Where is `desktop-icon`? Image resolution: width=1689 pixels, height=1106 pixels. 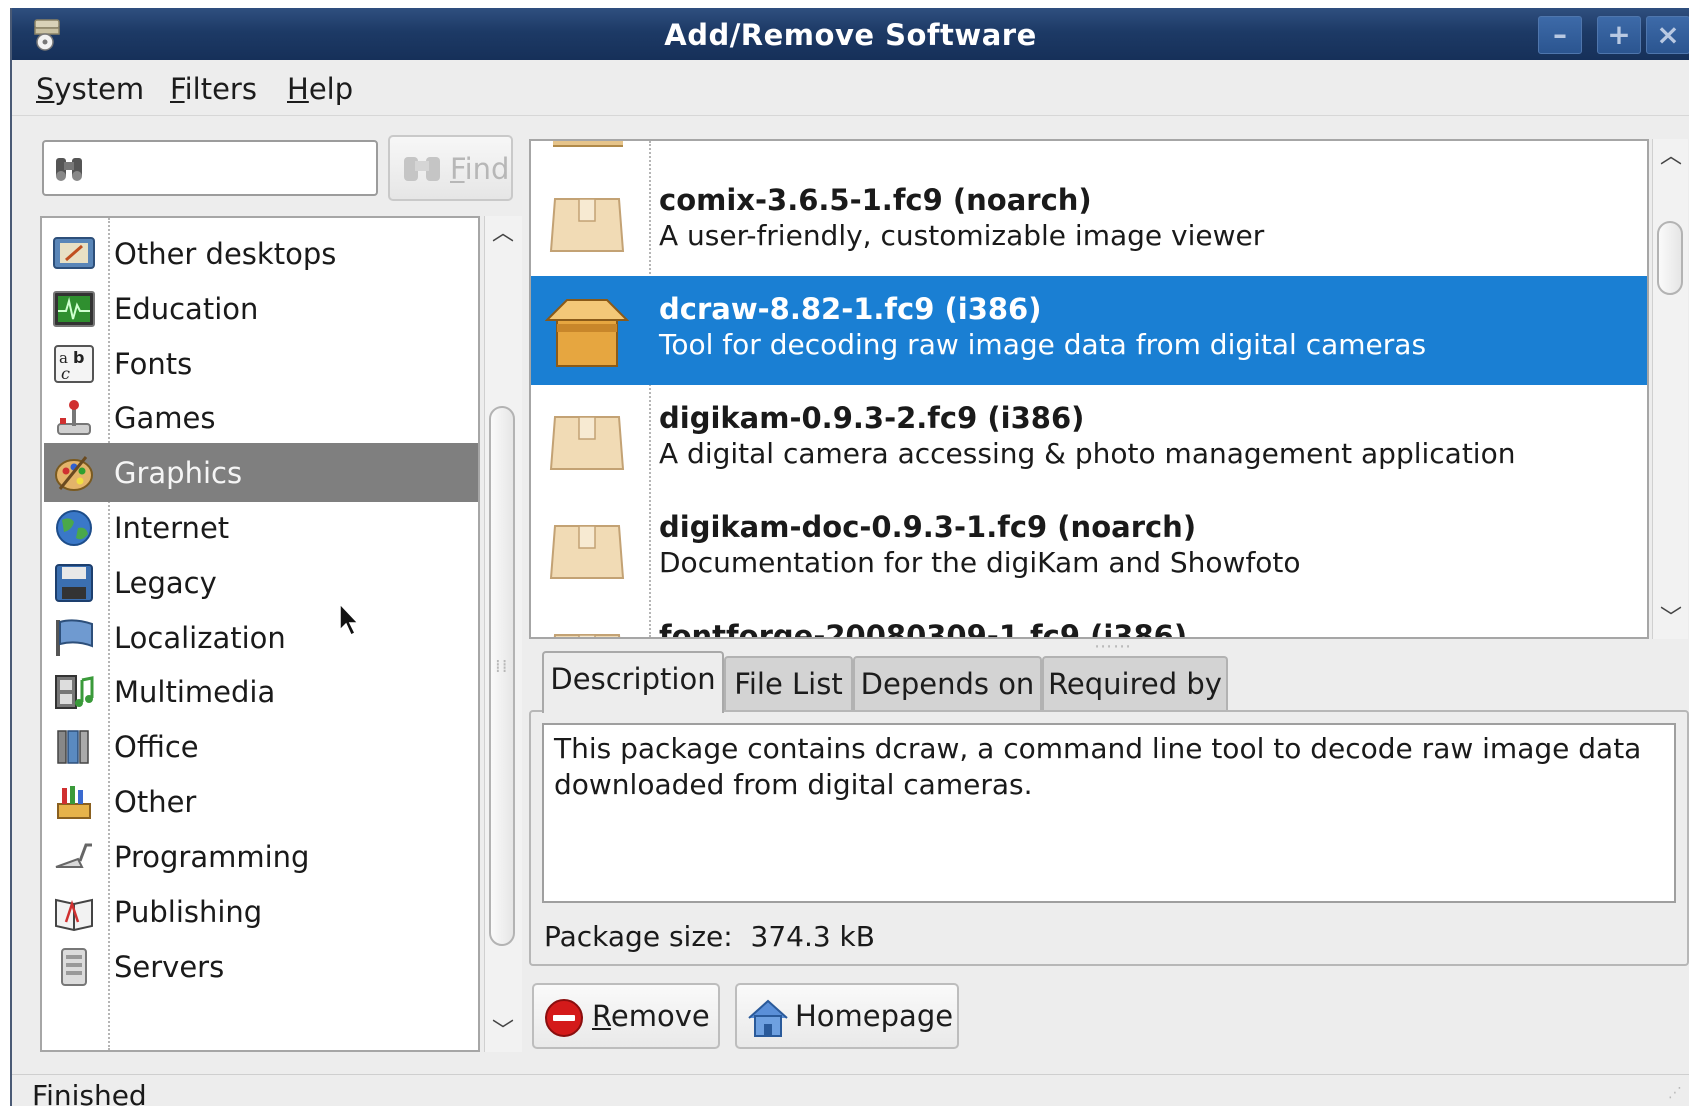
desktop-icon is located at coordinates (74, 253).